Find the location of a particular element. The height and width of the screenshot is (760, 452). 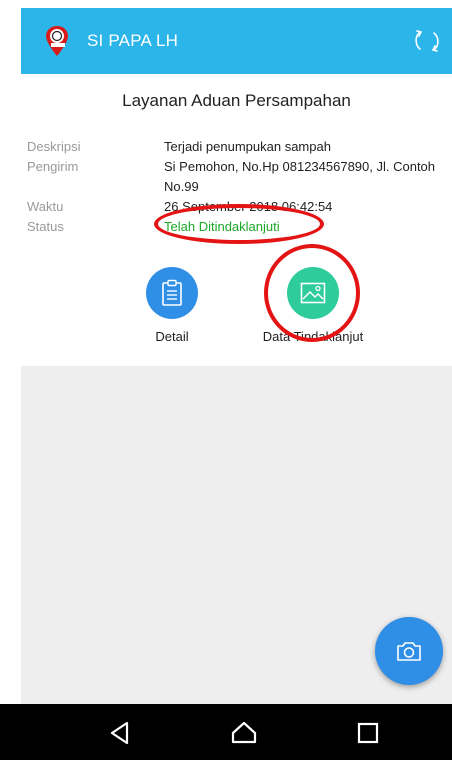

deskripsi-row: Deskripsi Terjadi penumpukan sampah is located at coordinates (239, 147).